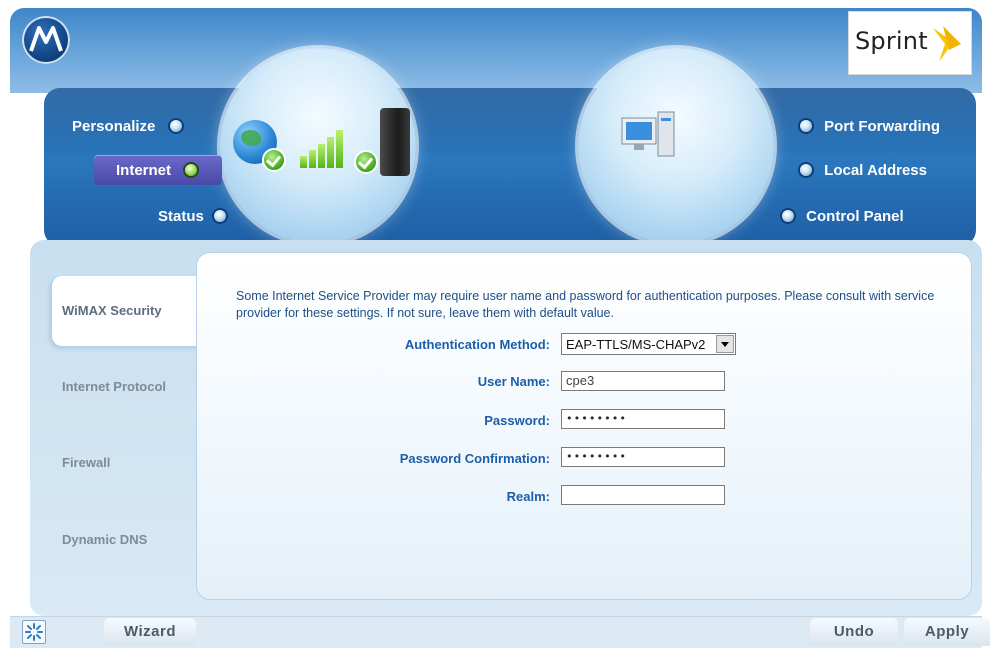  Describe the element at coordinates (144, 170) in the screenshot. I see `nav-internet-label: Internet` at that location.